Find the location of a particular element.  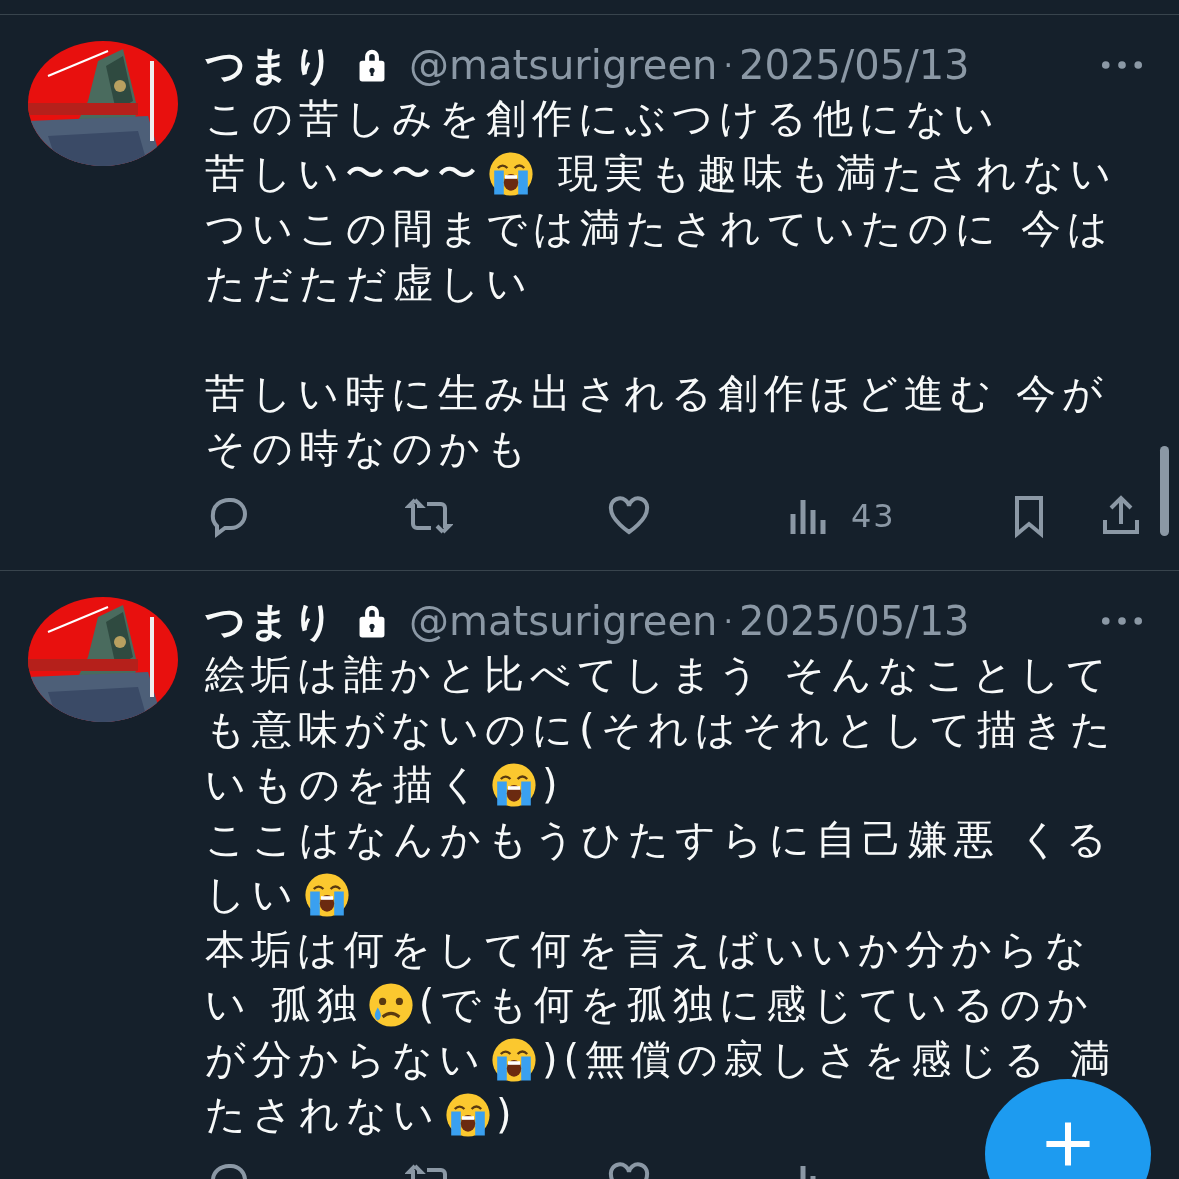

tweet-text: 現実も趣味も満たされない is located at coordinates (836, 173).